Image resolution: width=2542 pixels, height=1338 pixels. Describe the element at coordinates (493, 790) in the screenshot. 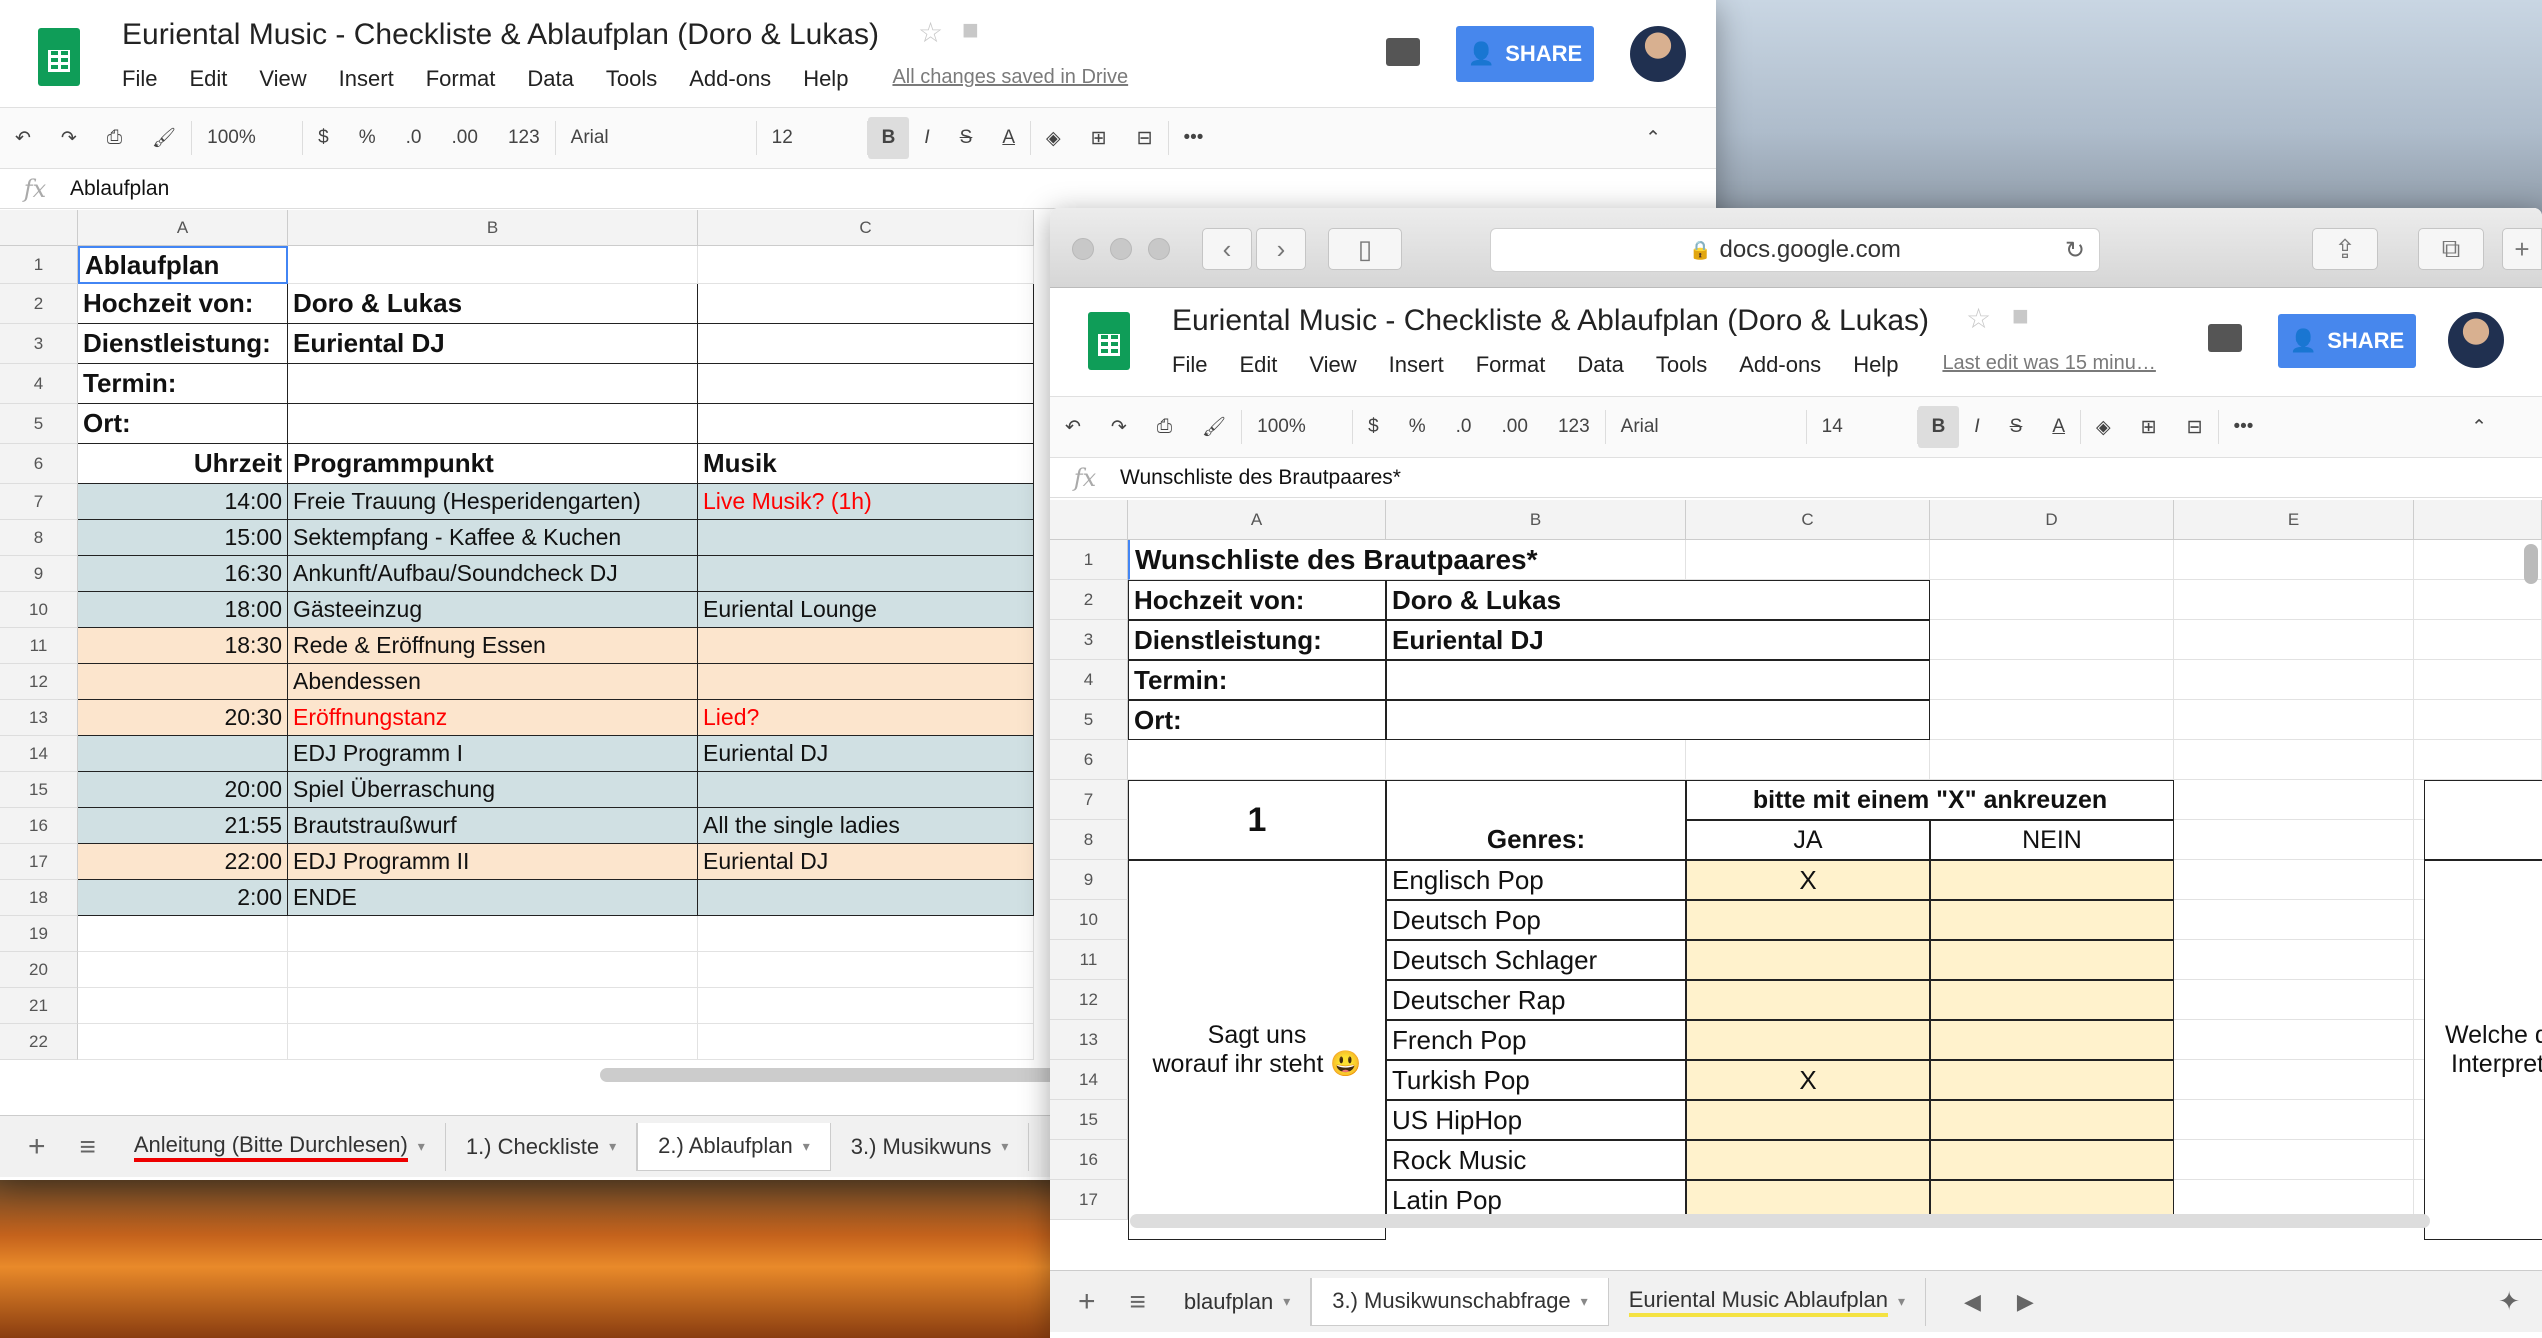

I see `cell-B15: Spiel Überraschung` at that location.